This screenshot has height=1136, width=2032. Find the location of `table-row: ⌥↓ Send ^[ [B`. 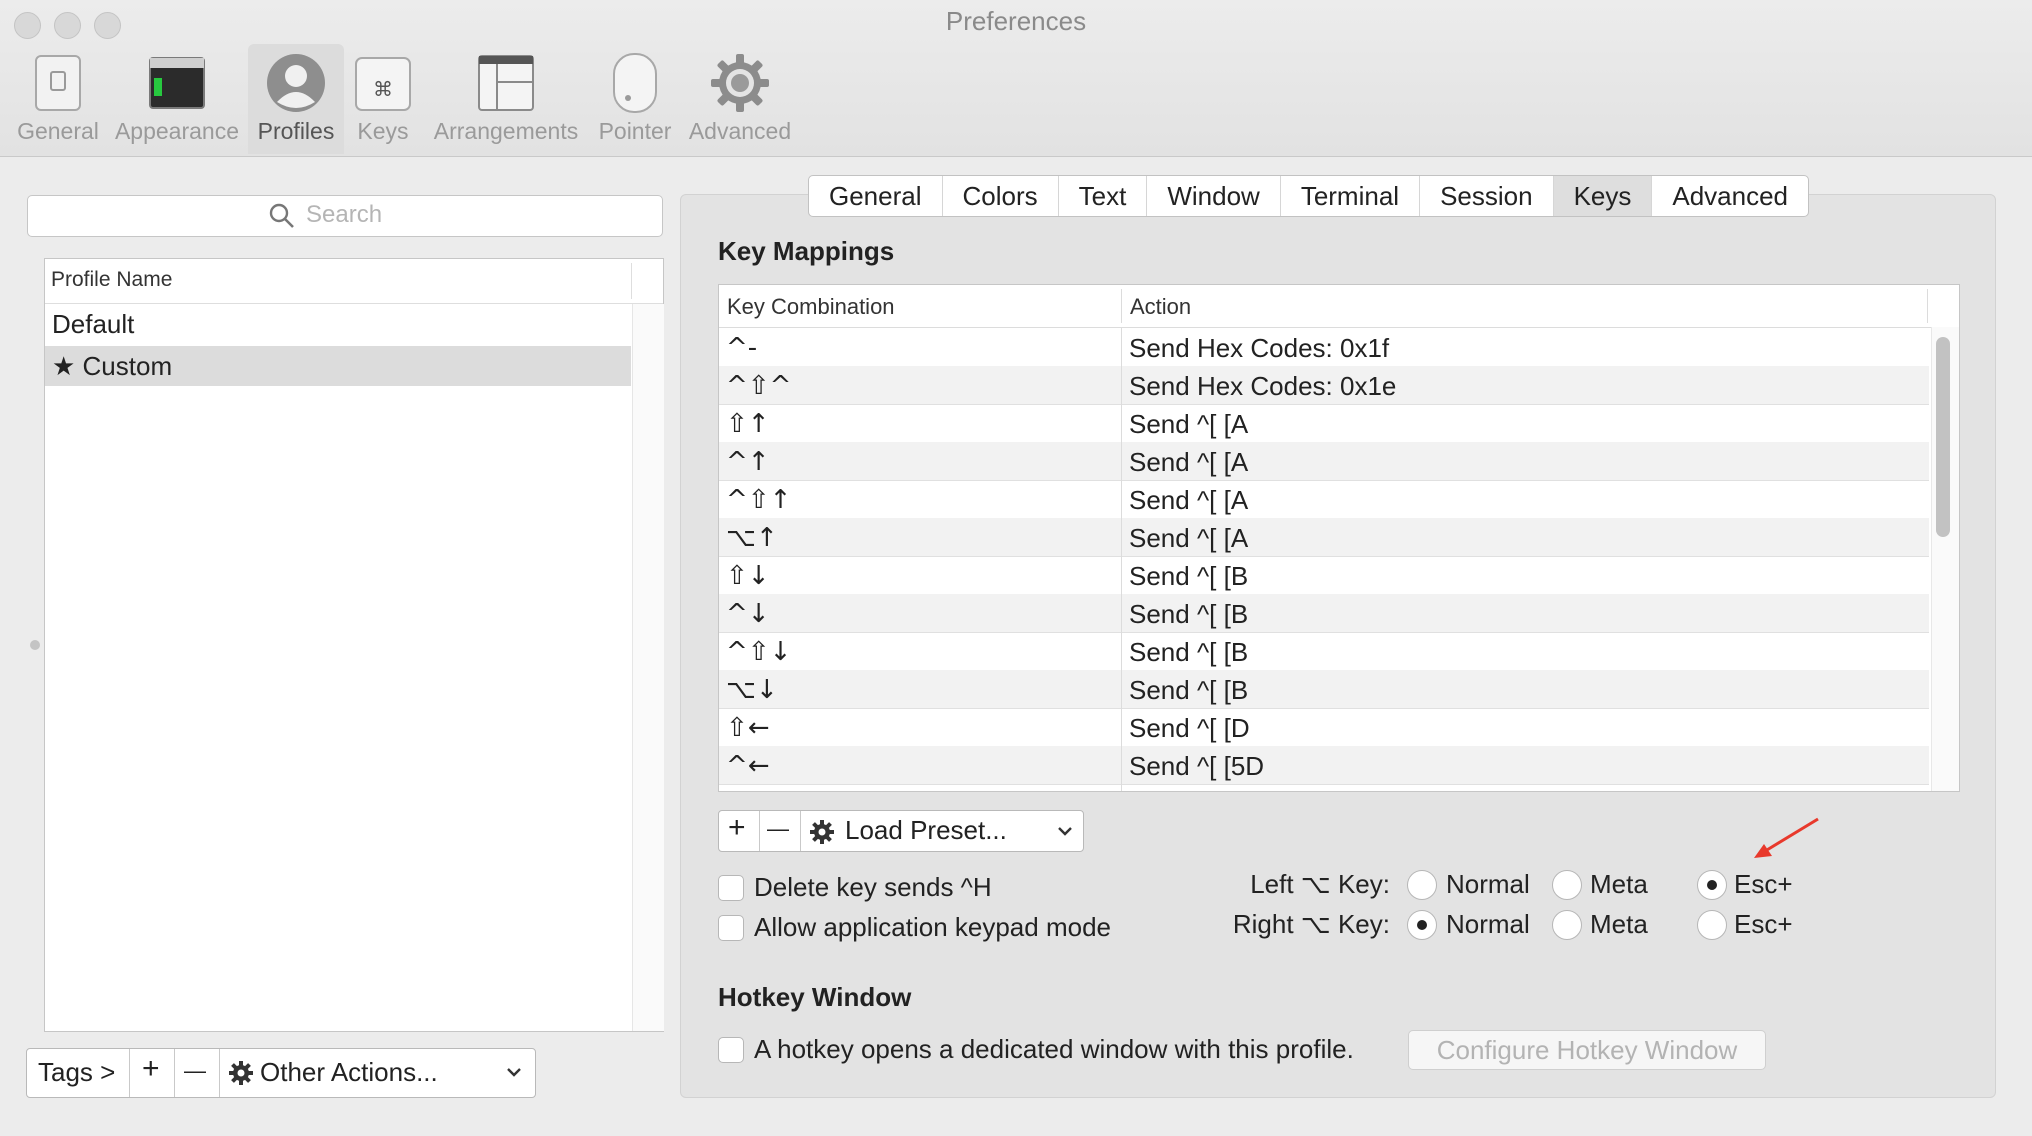

table-row: ⌥↓ Send ^[ [B is located at coordinates (1324, 689).